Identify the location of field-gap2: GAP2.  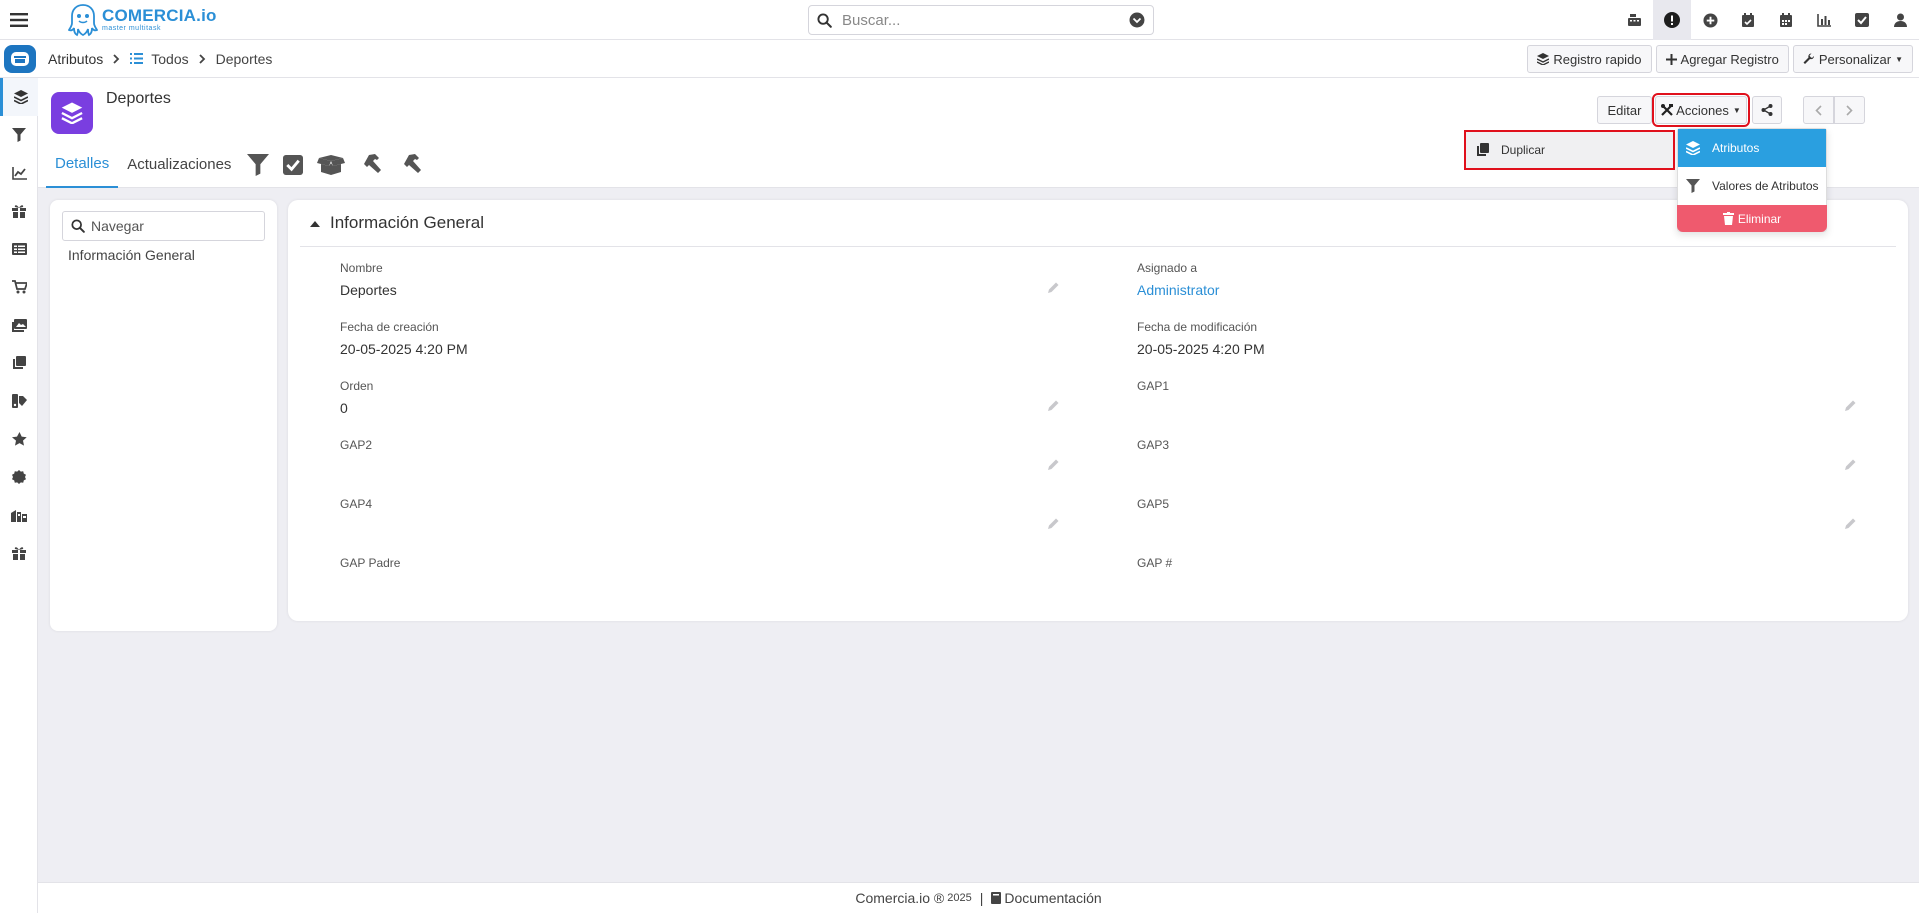
(700, 457).